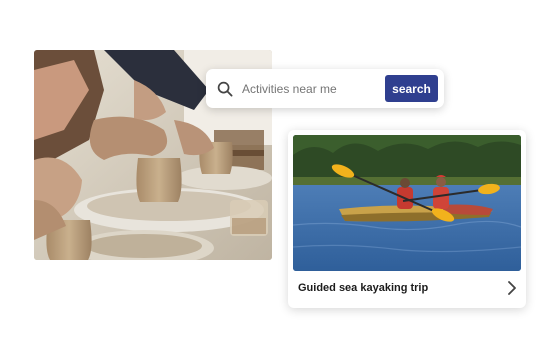 The image size is (560, 358). What do you see at coordinates (411, 88) in the screenshot?
I see `search-button: search` at bounding box center [411, 88].